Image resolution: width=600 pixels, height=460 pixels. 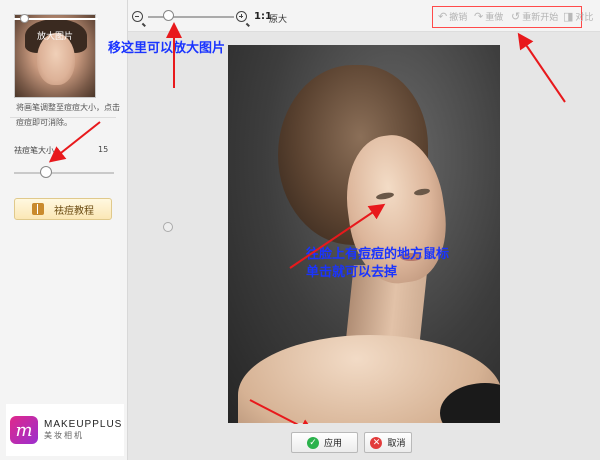 I want to click on apply-button-label: 应用, so click(x=332, y=444).